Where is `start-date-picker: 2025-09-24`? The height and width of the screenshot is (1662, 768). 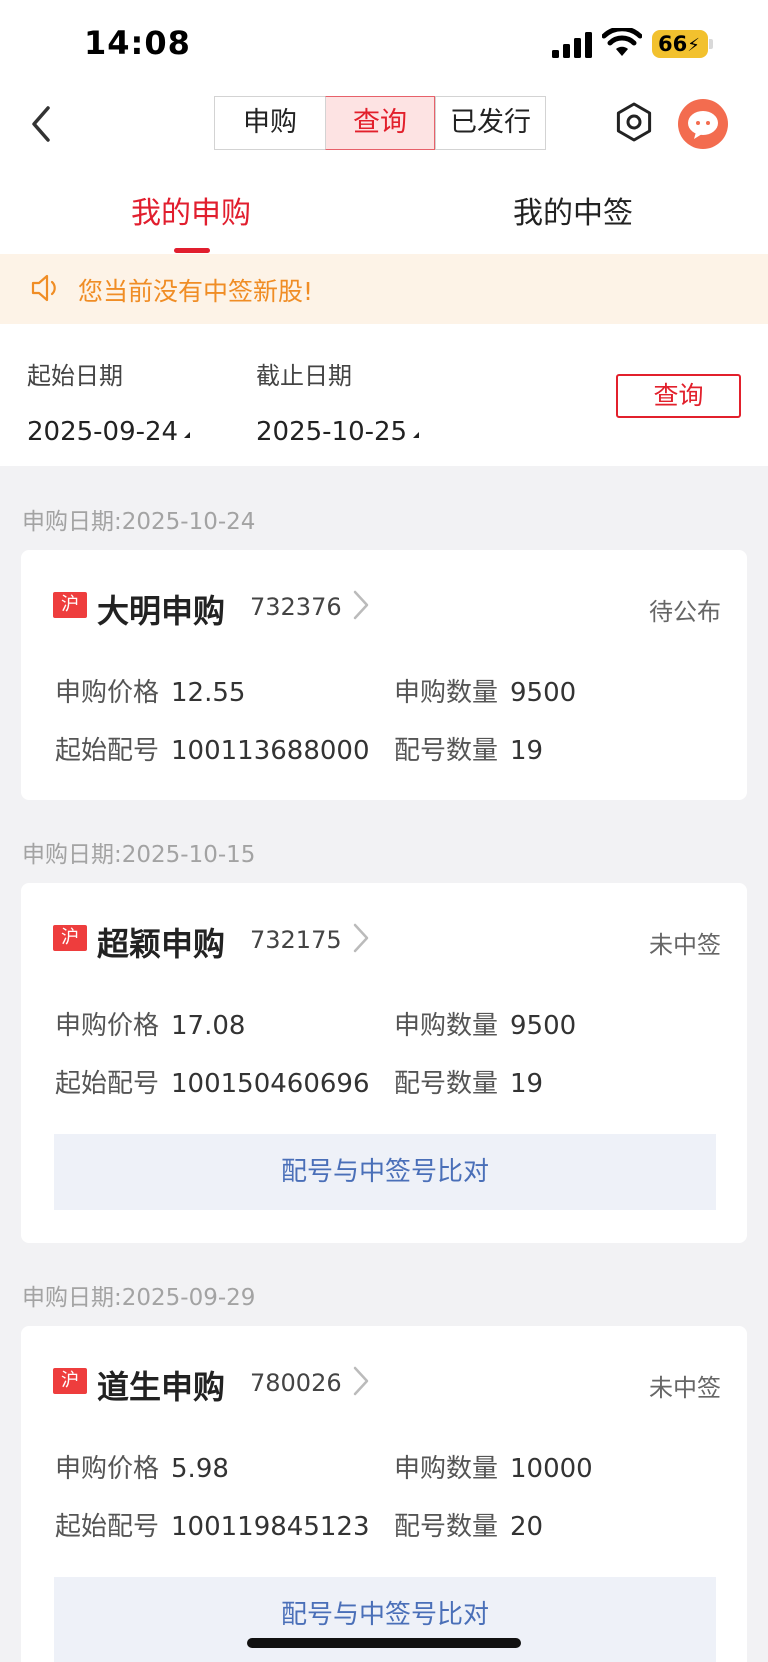 start-date-picker: 2025-09-24 is located at coordinates (109, 432).